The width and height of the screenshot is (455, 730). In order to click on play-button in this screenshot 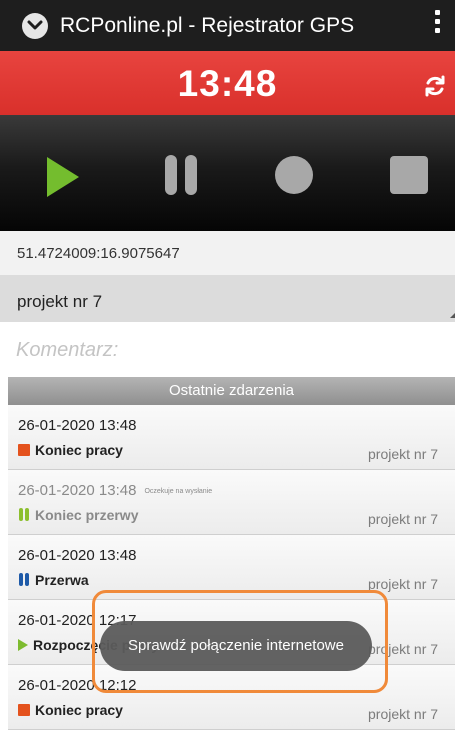, I will do `click(63, 177)`.